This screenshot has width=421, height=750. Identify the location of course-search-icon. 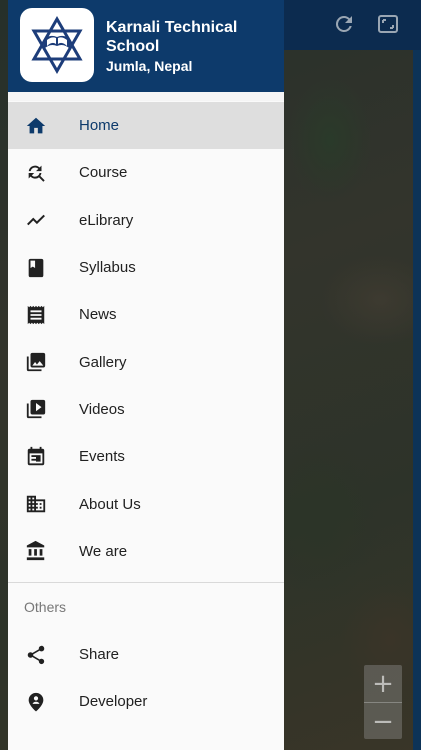
(36, 173).